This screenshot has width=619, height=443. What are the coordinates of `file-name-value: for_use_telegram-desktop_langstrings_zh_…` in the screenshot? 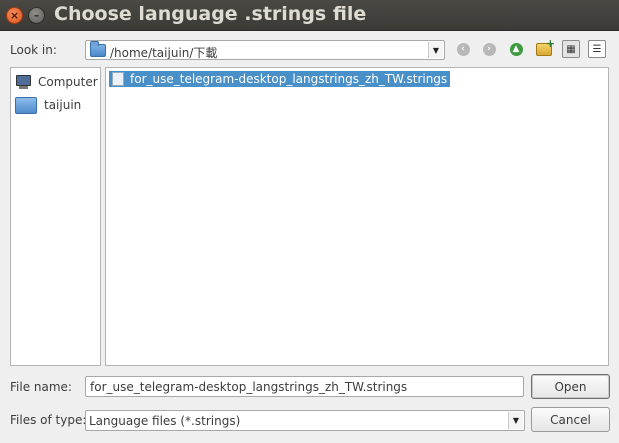 It's located at (249, 387).